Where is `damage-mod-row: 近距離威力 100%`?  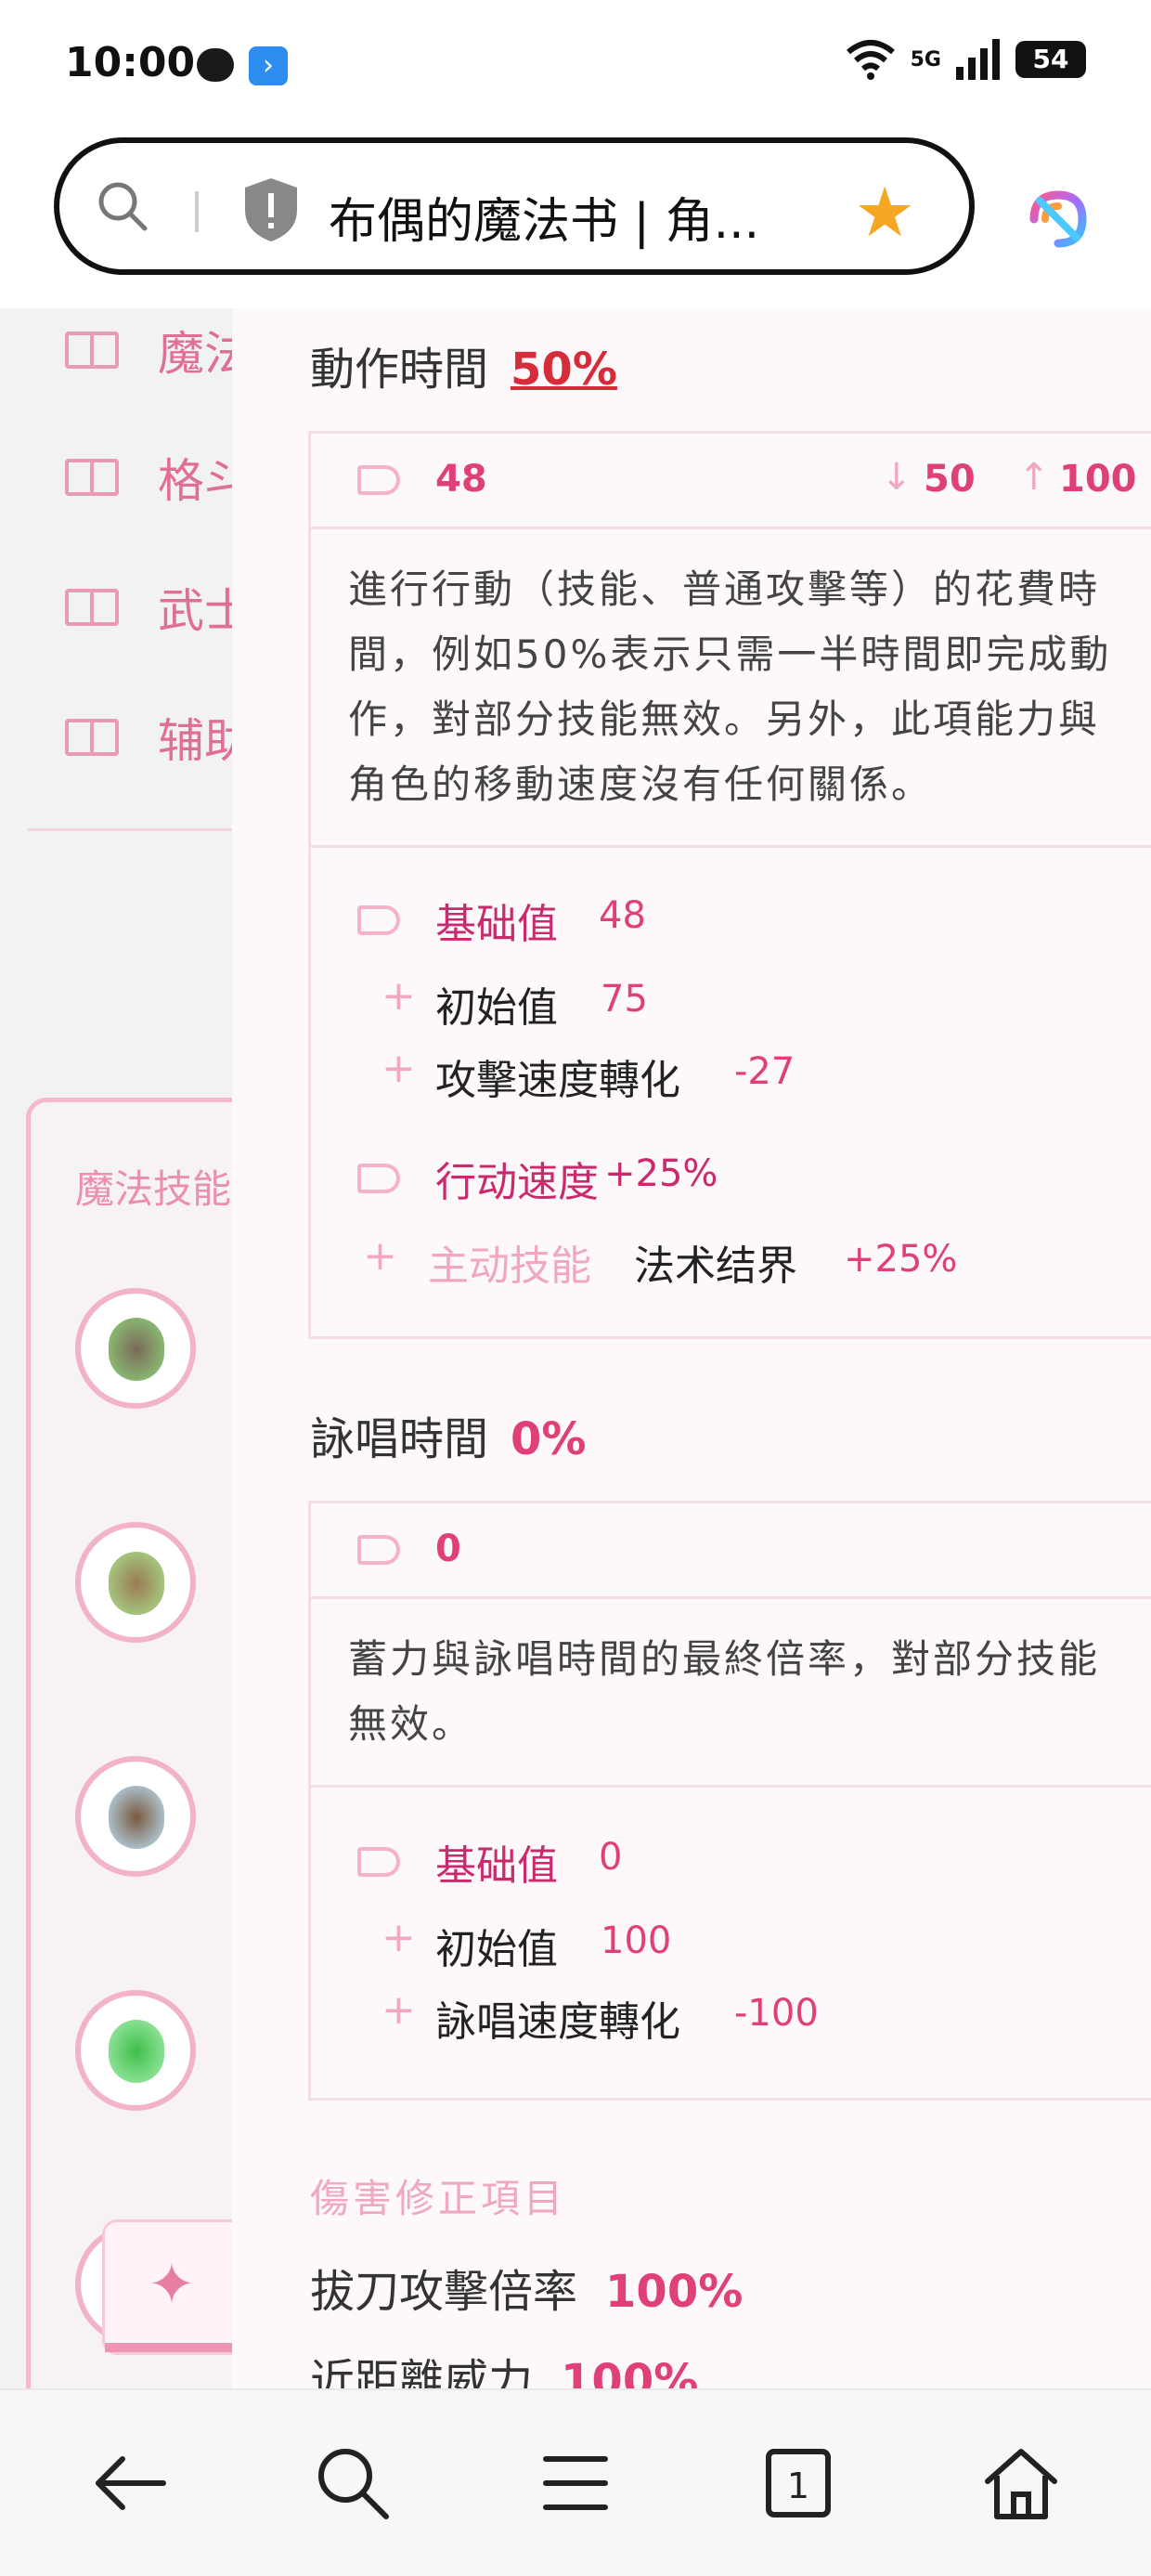
damage-mod-row: 近距離威力 100% is located at coordinates (504, 2366).